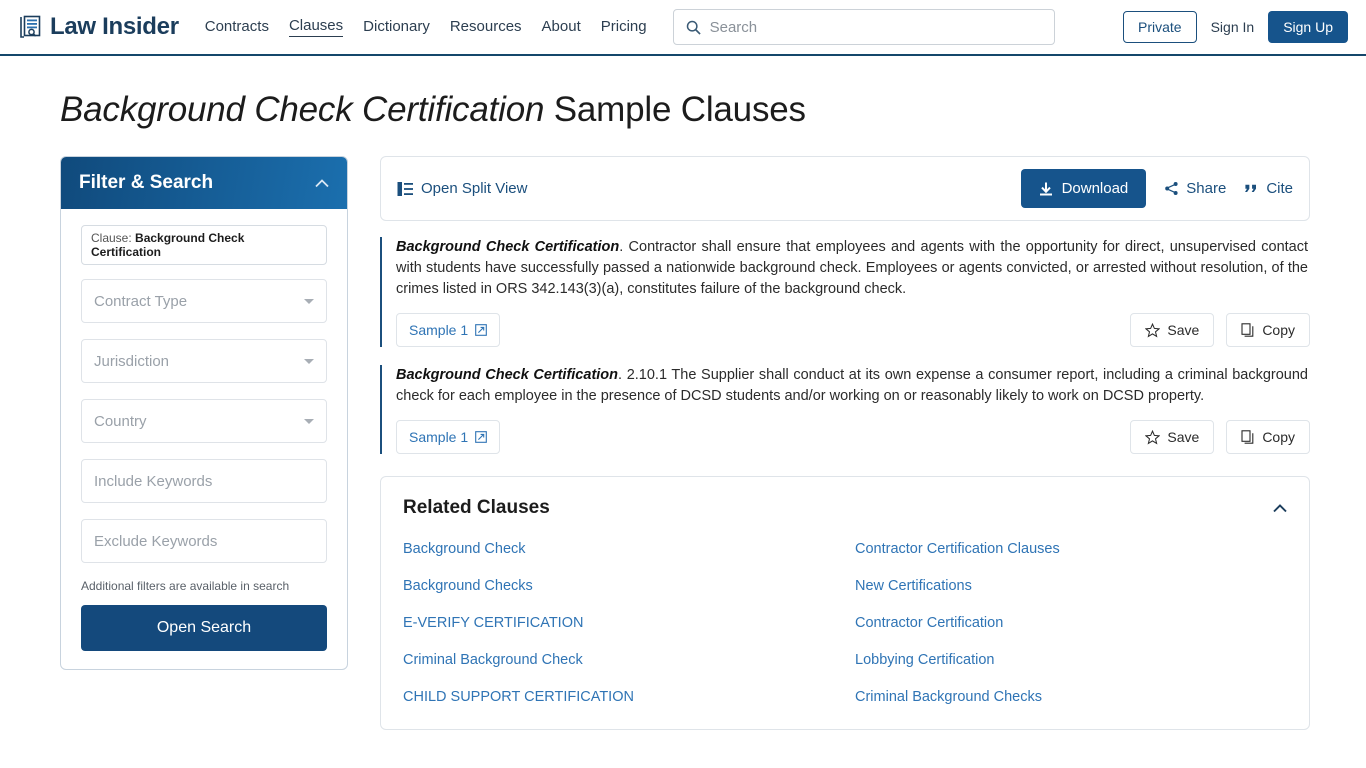 This screenshot has height=768, width=1366. I want to click on sign-in-button: Sign In, so click(1233, 27).